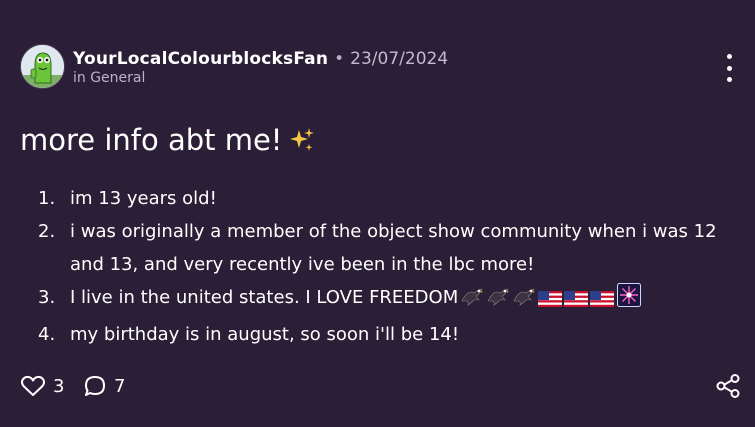  What do you see at coordinates (33, 385) in the screenshot?
I see `heart-icon` at bounding box center [33, 385].